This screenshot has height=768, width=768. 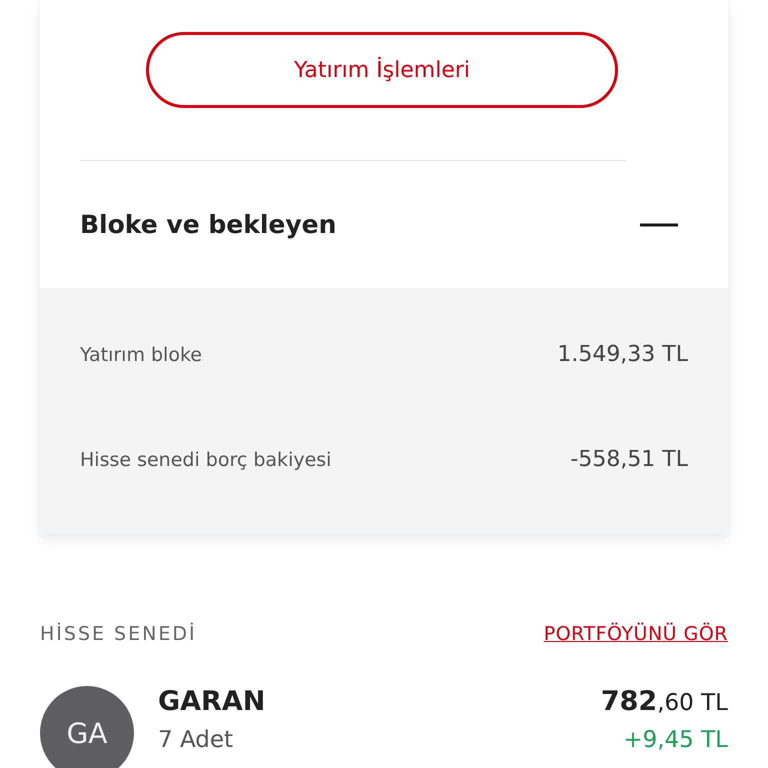 What do you see at coordinates (196, 740) in the screenshot?
I see `stock-quantity: 7 Adet` at bounding box center [196, 740].